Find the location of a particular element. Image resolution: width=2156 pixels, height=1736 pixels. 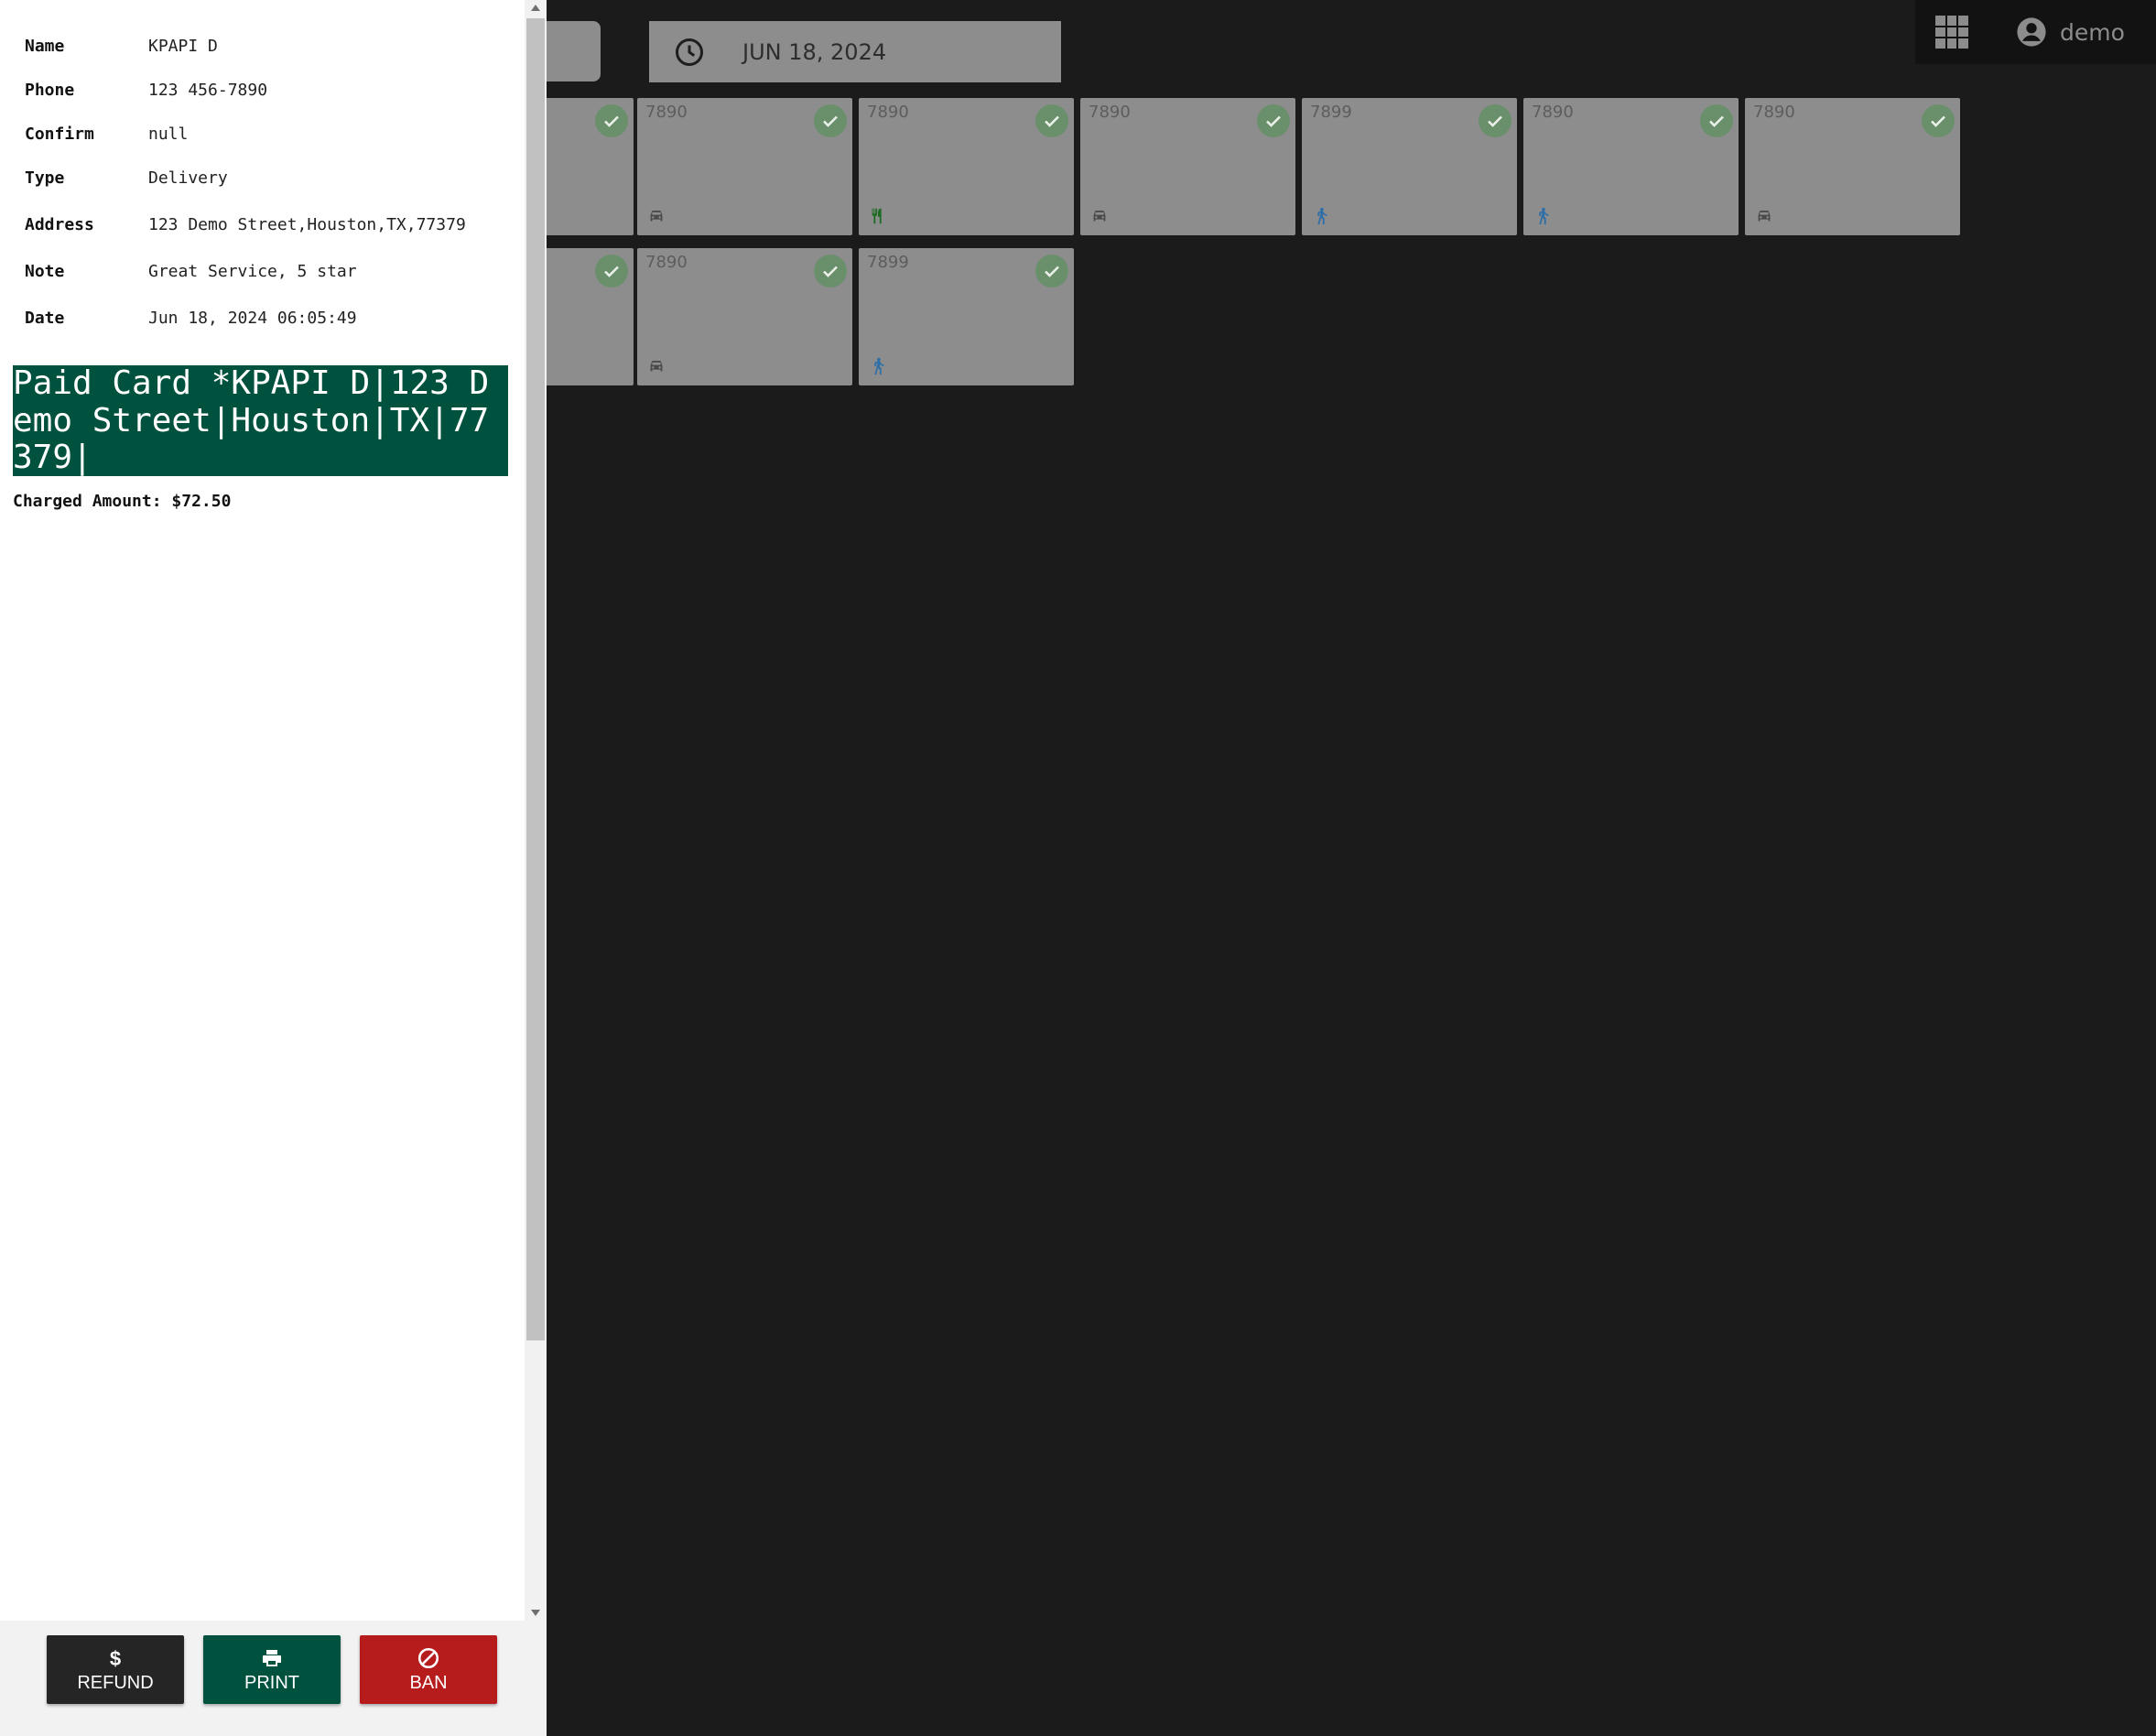

refund-button: $ REFUND is located at coordinates (116, 1670).